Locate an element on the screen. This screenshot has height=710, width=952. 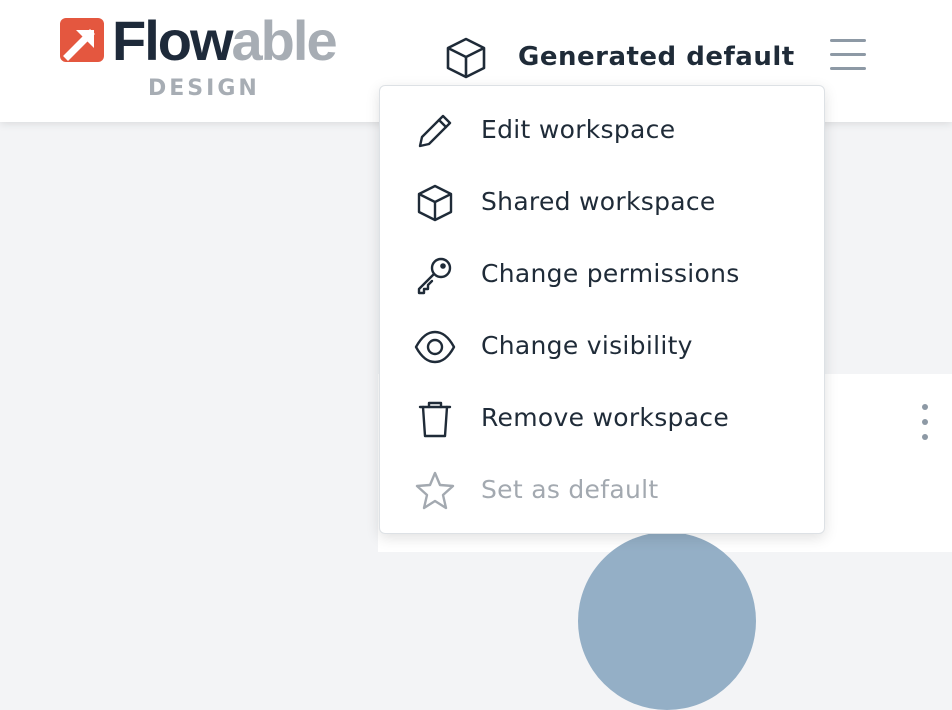
star-icon is located at coordinates (435, 490).